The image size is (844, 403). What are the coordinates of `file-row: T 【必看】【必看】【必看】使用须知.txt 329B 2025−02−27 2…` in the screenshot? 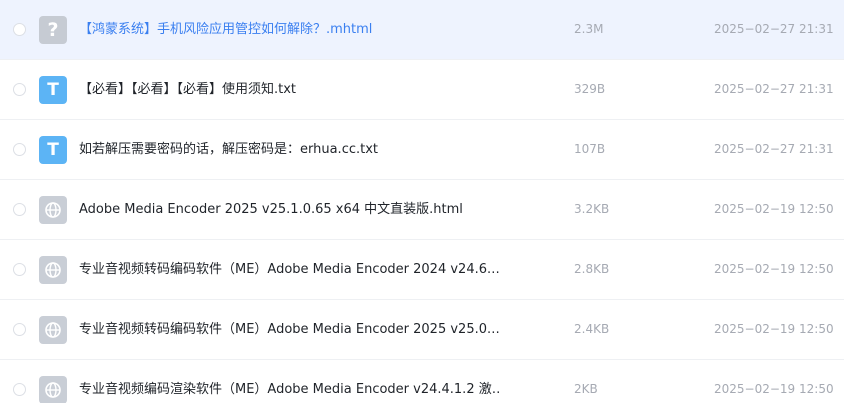 It's located at (422, 90).